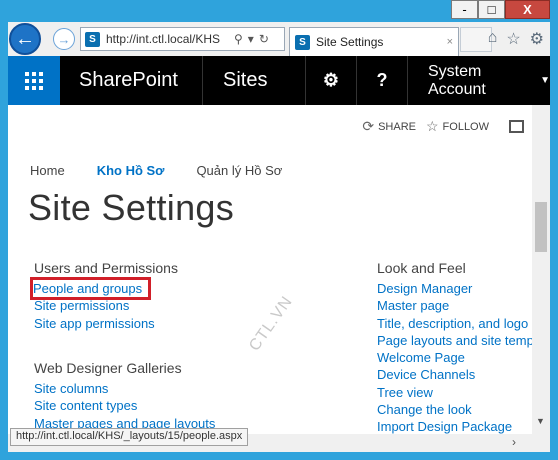 The width and height of the screenshot is (558, 460). What do you see at coordinates (516, 126) in the screenshot?
I see `focus-content-icon` at bounding box center [516, 126].